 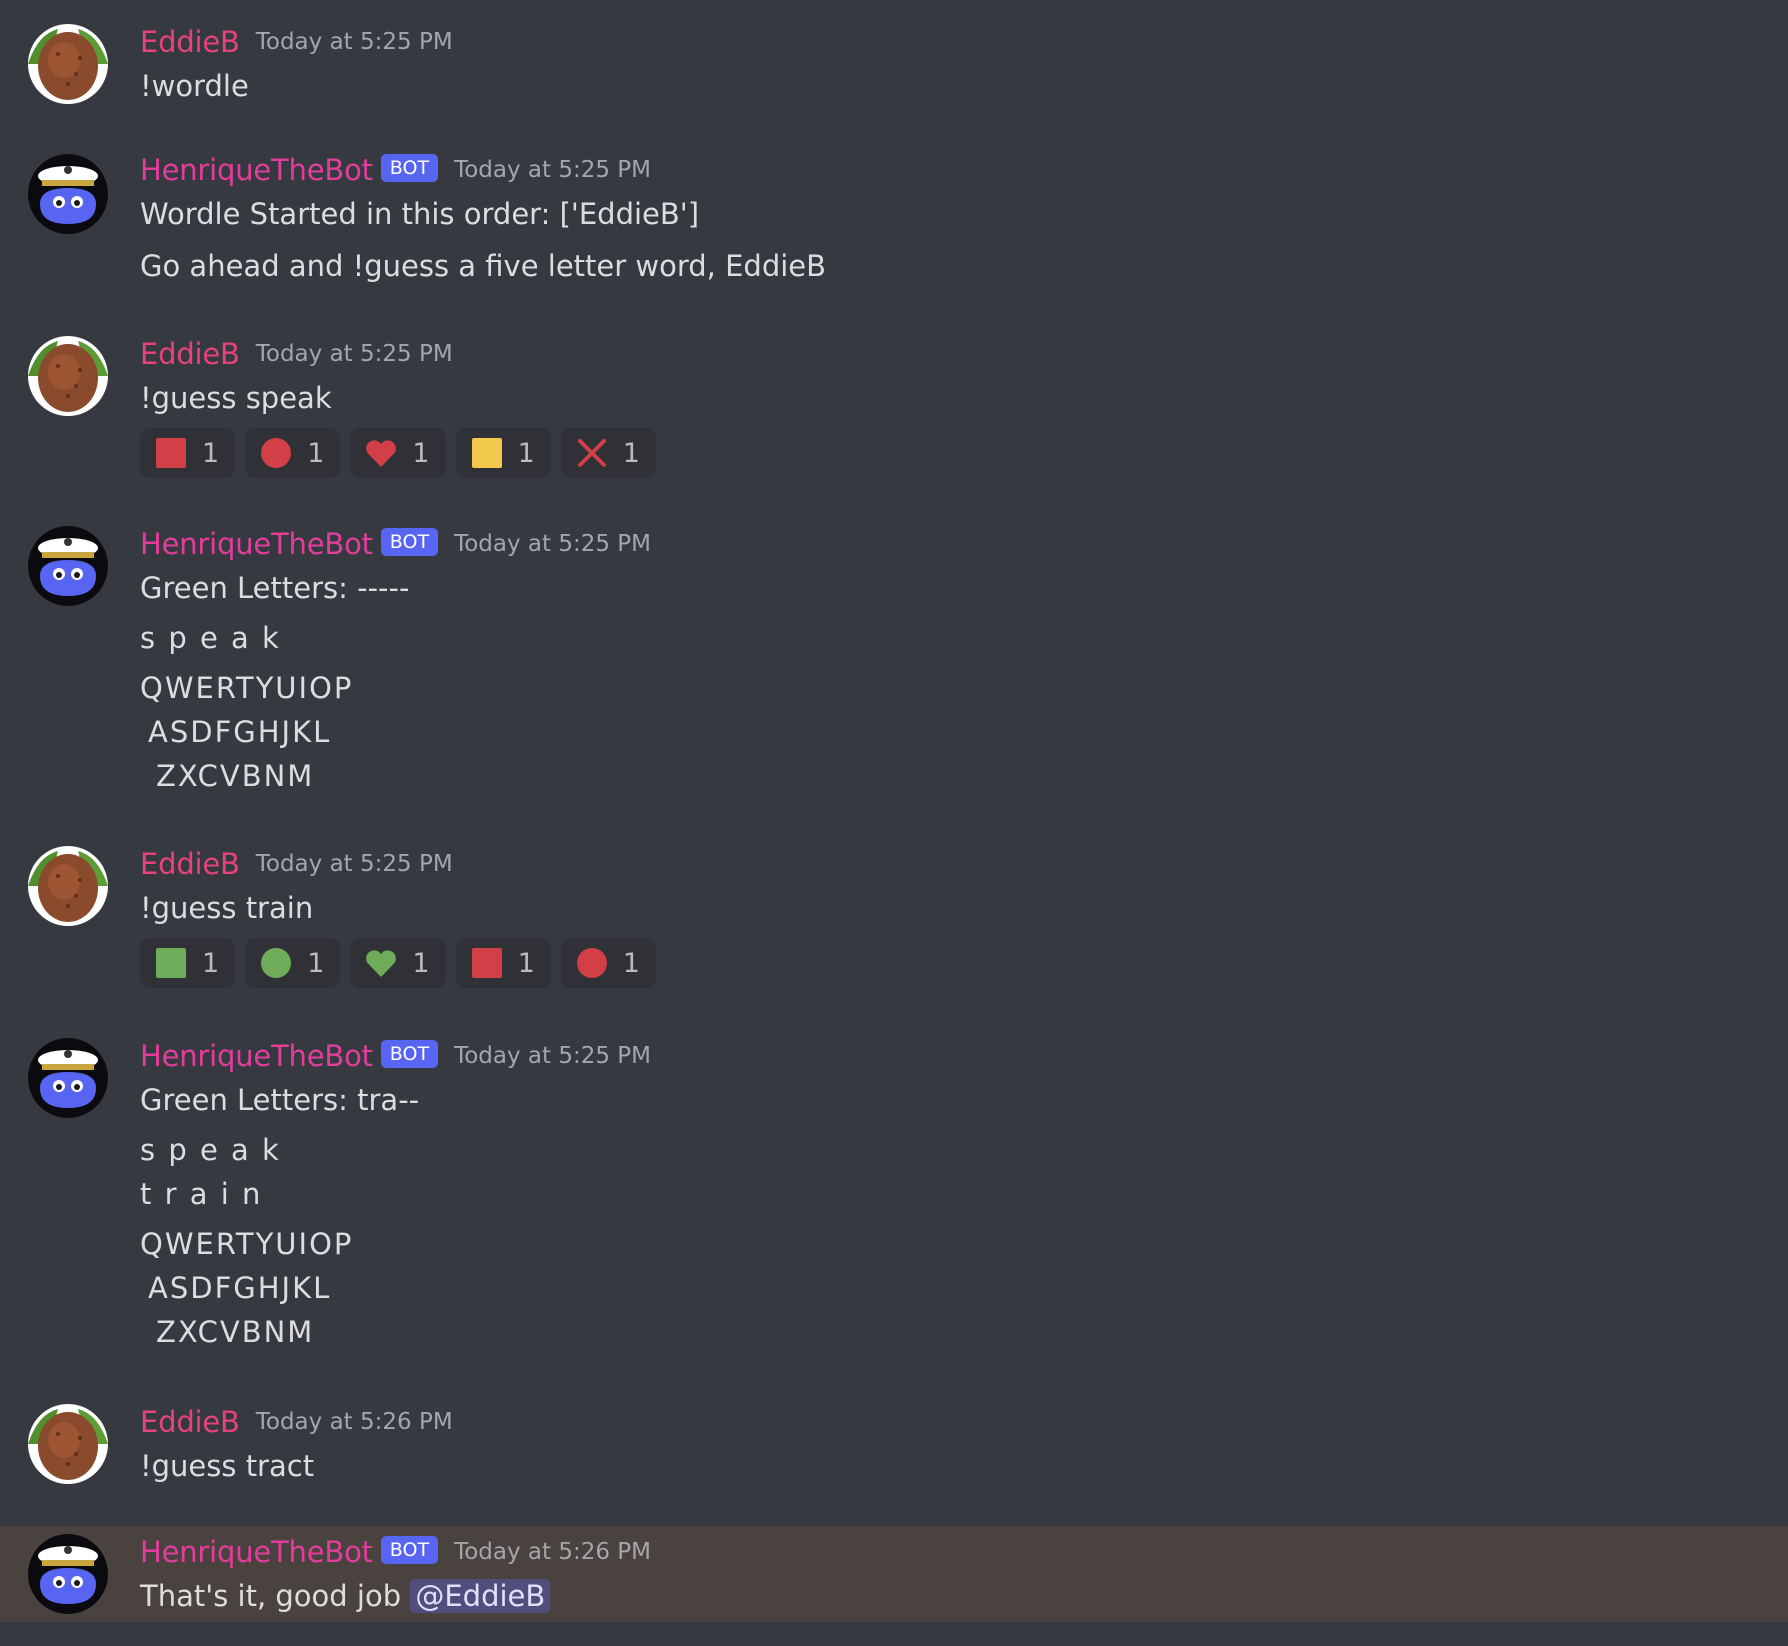 I want to click on guess-board-row: t r a i n, so click(x=201, y=1194).